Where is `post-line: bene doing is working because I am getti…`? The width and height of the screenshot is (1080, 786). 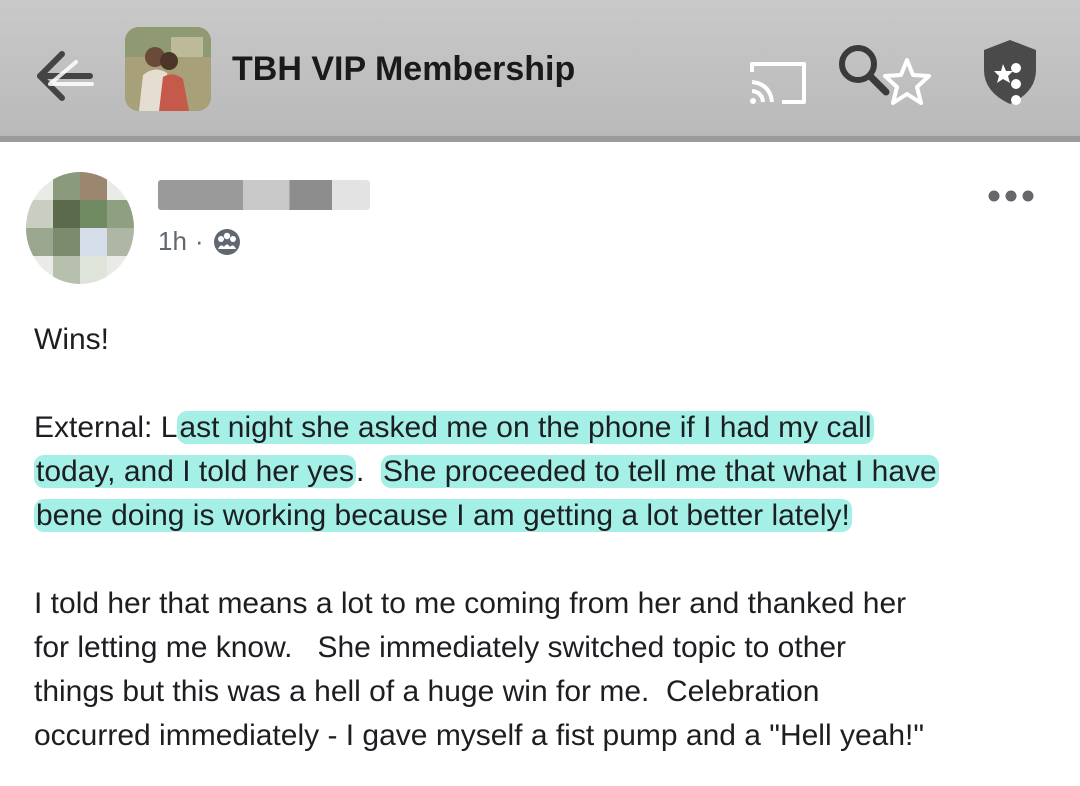
post-line: bene doing is working because I am getti… is located at coordinates (539, 516).